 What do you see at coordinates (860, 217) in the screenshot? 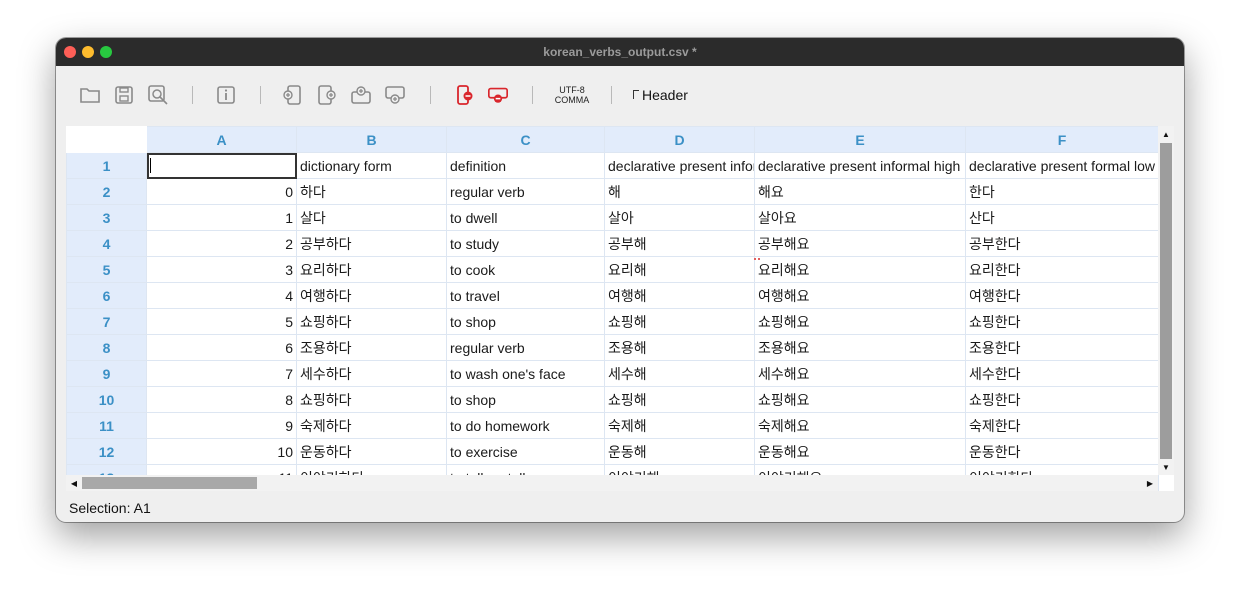
I see `table-cell: 살아요` at bounding box center [860, 217].